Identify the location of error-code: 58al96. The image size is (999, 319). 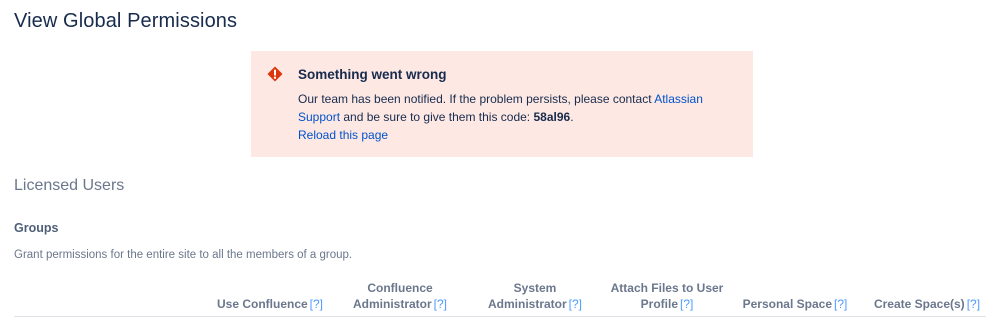
(552, 117).